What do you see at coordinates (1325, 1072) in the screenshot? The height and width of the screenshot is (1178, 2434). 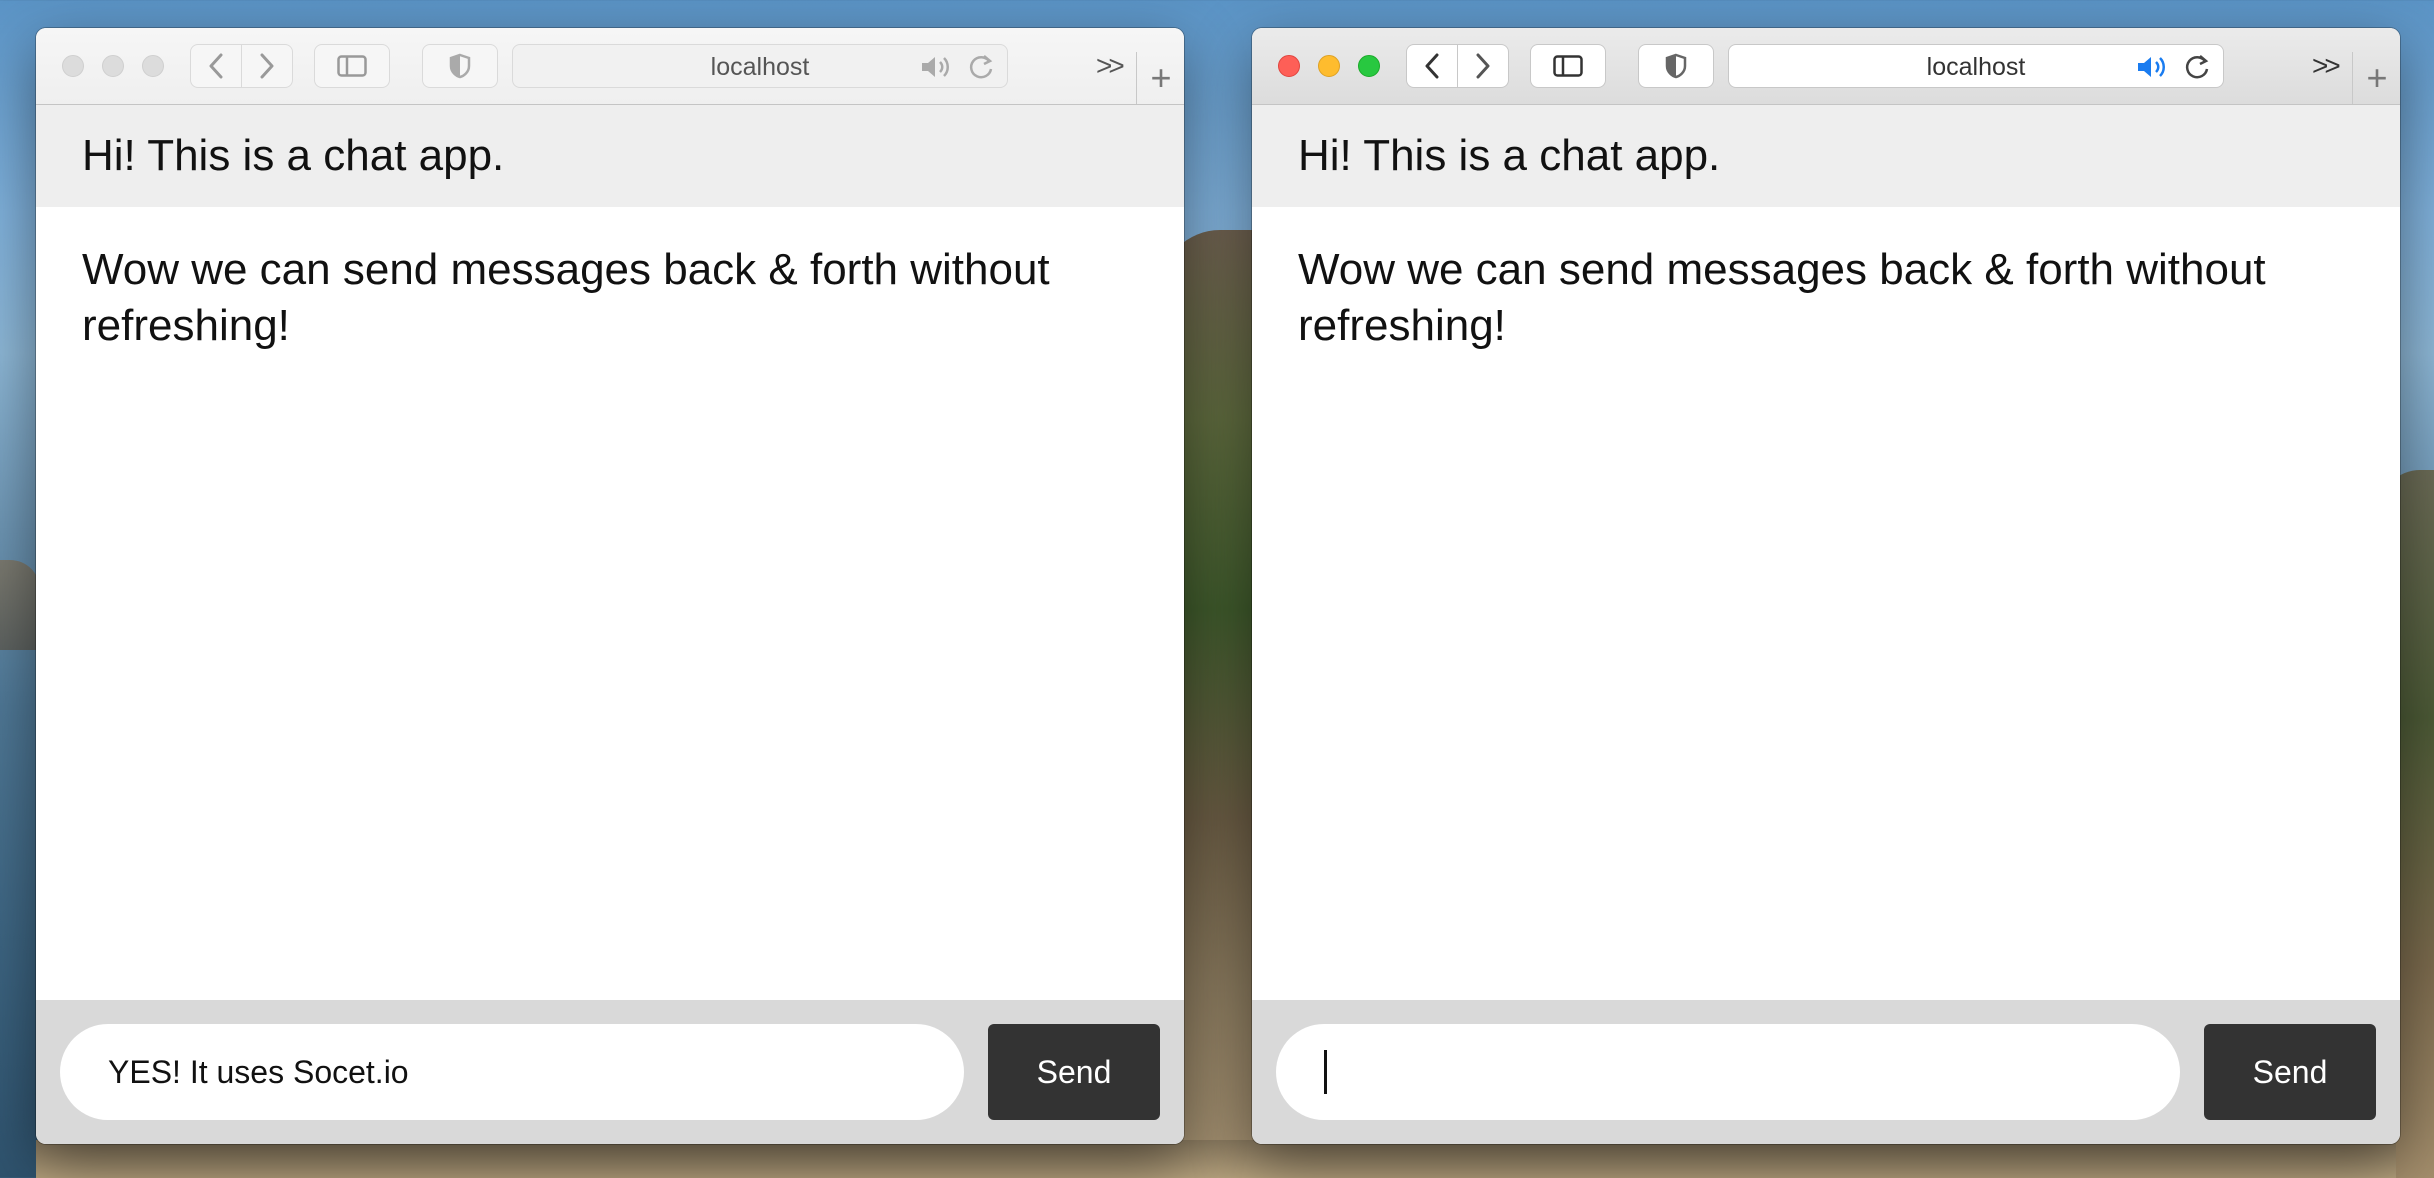 I see `text-caret` at bounding box center [1325, 1072].